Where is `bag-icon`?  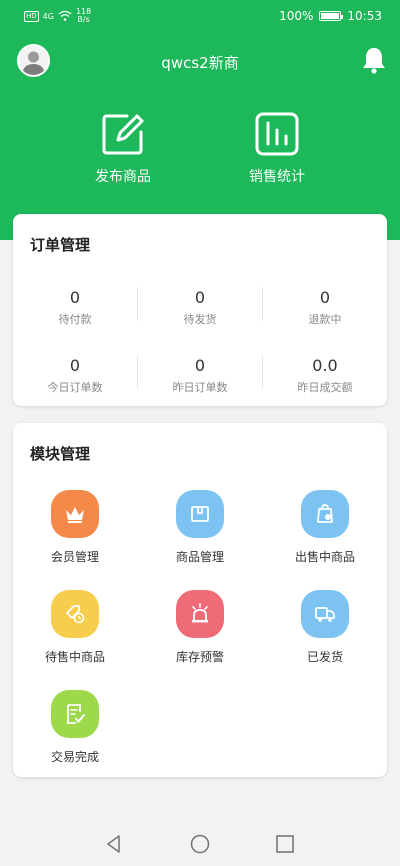
bag-icon is located at coordinates (325, 513).